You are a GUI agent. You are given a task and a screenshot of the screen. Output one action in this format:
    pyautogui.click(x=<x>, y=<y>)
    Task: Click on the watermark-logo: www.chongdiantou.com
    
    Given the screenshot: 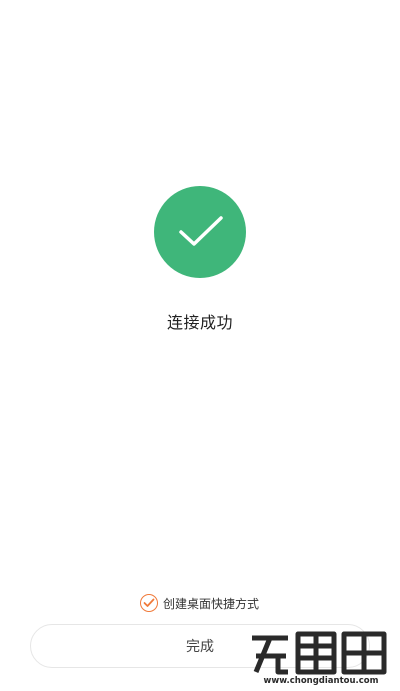 What is the action you would take?
    pyautogui.click(x=321, y=657)
    